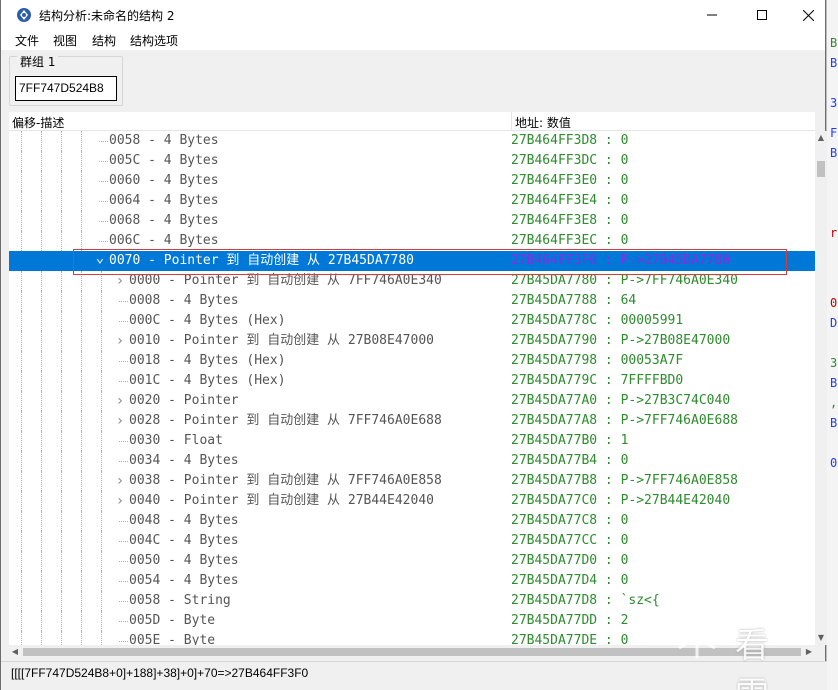 The height and width of the screenshot is (690, 838). Describe the element at coordinates (412, 141) in the screenshot. I see `tree-row: 0058 - 4 Bytes 27B464FF3D8 : 0` at that location.